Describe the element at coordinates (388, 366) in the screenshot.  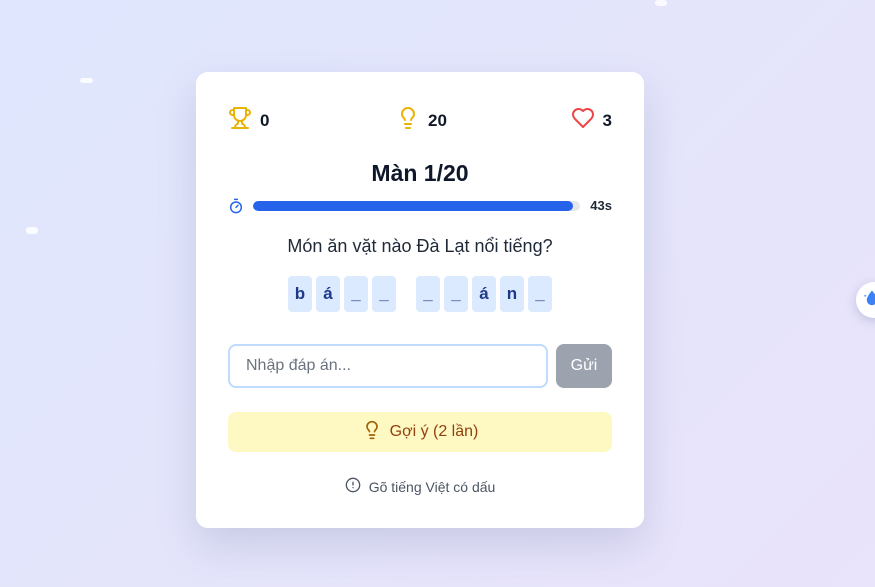
I see `answer-input` at that location.